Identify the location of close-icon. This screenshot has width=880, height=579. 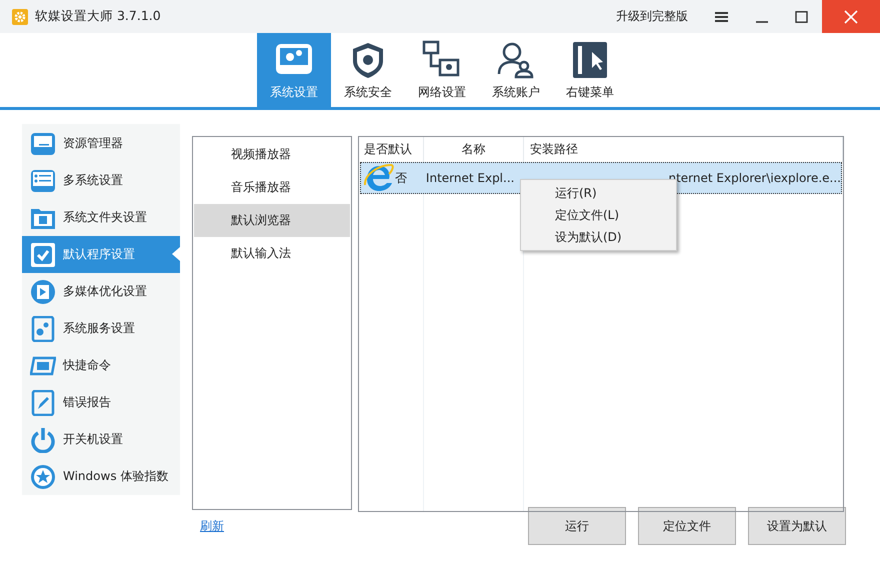
(851, 17).